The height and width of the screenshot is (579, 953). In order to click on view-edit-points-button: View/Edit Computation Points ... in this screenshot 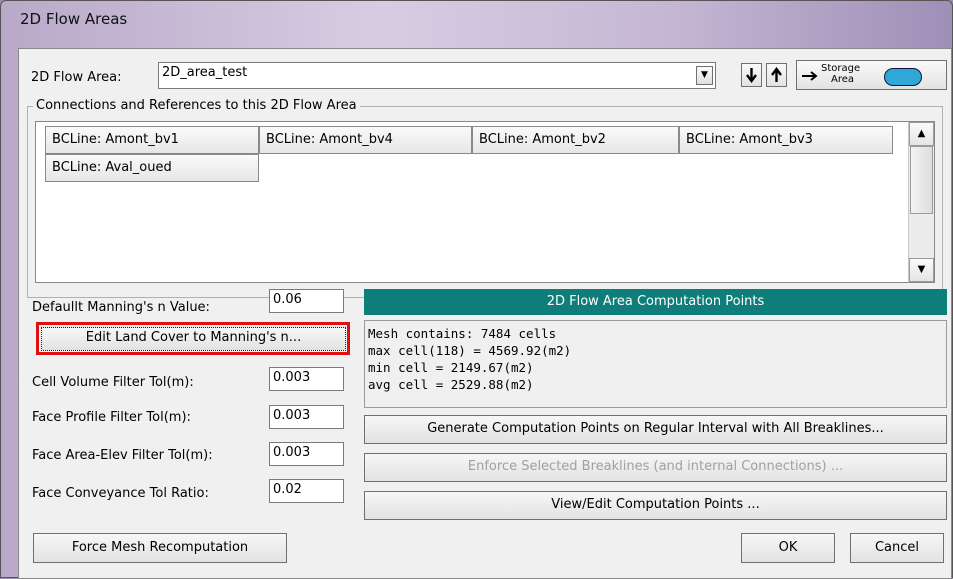, I will do `click(655, 505)`.